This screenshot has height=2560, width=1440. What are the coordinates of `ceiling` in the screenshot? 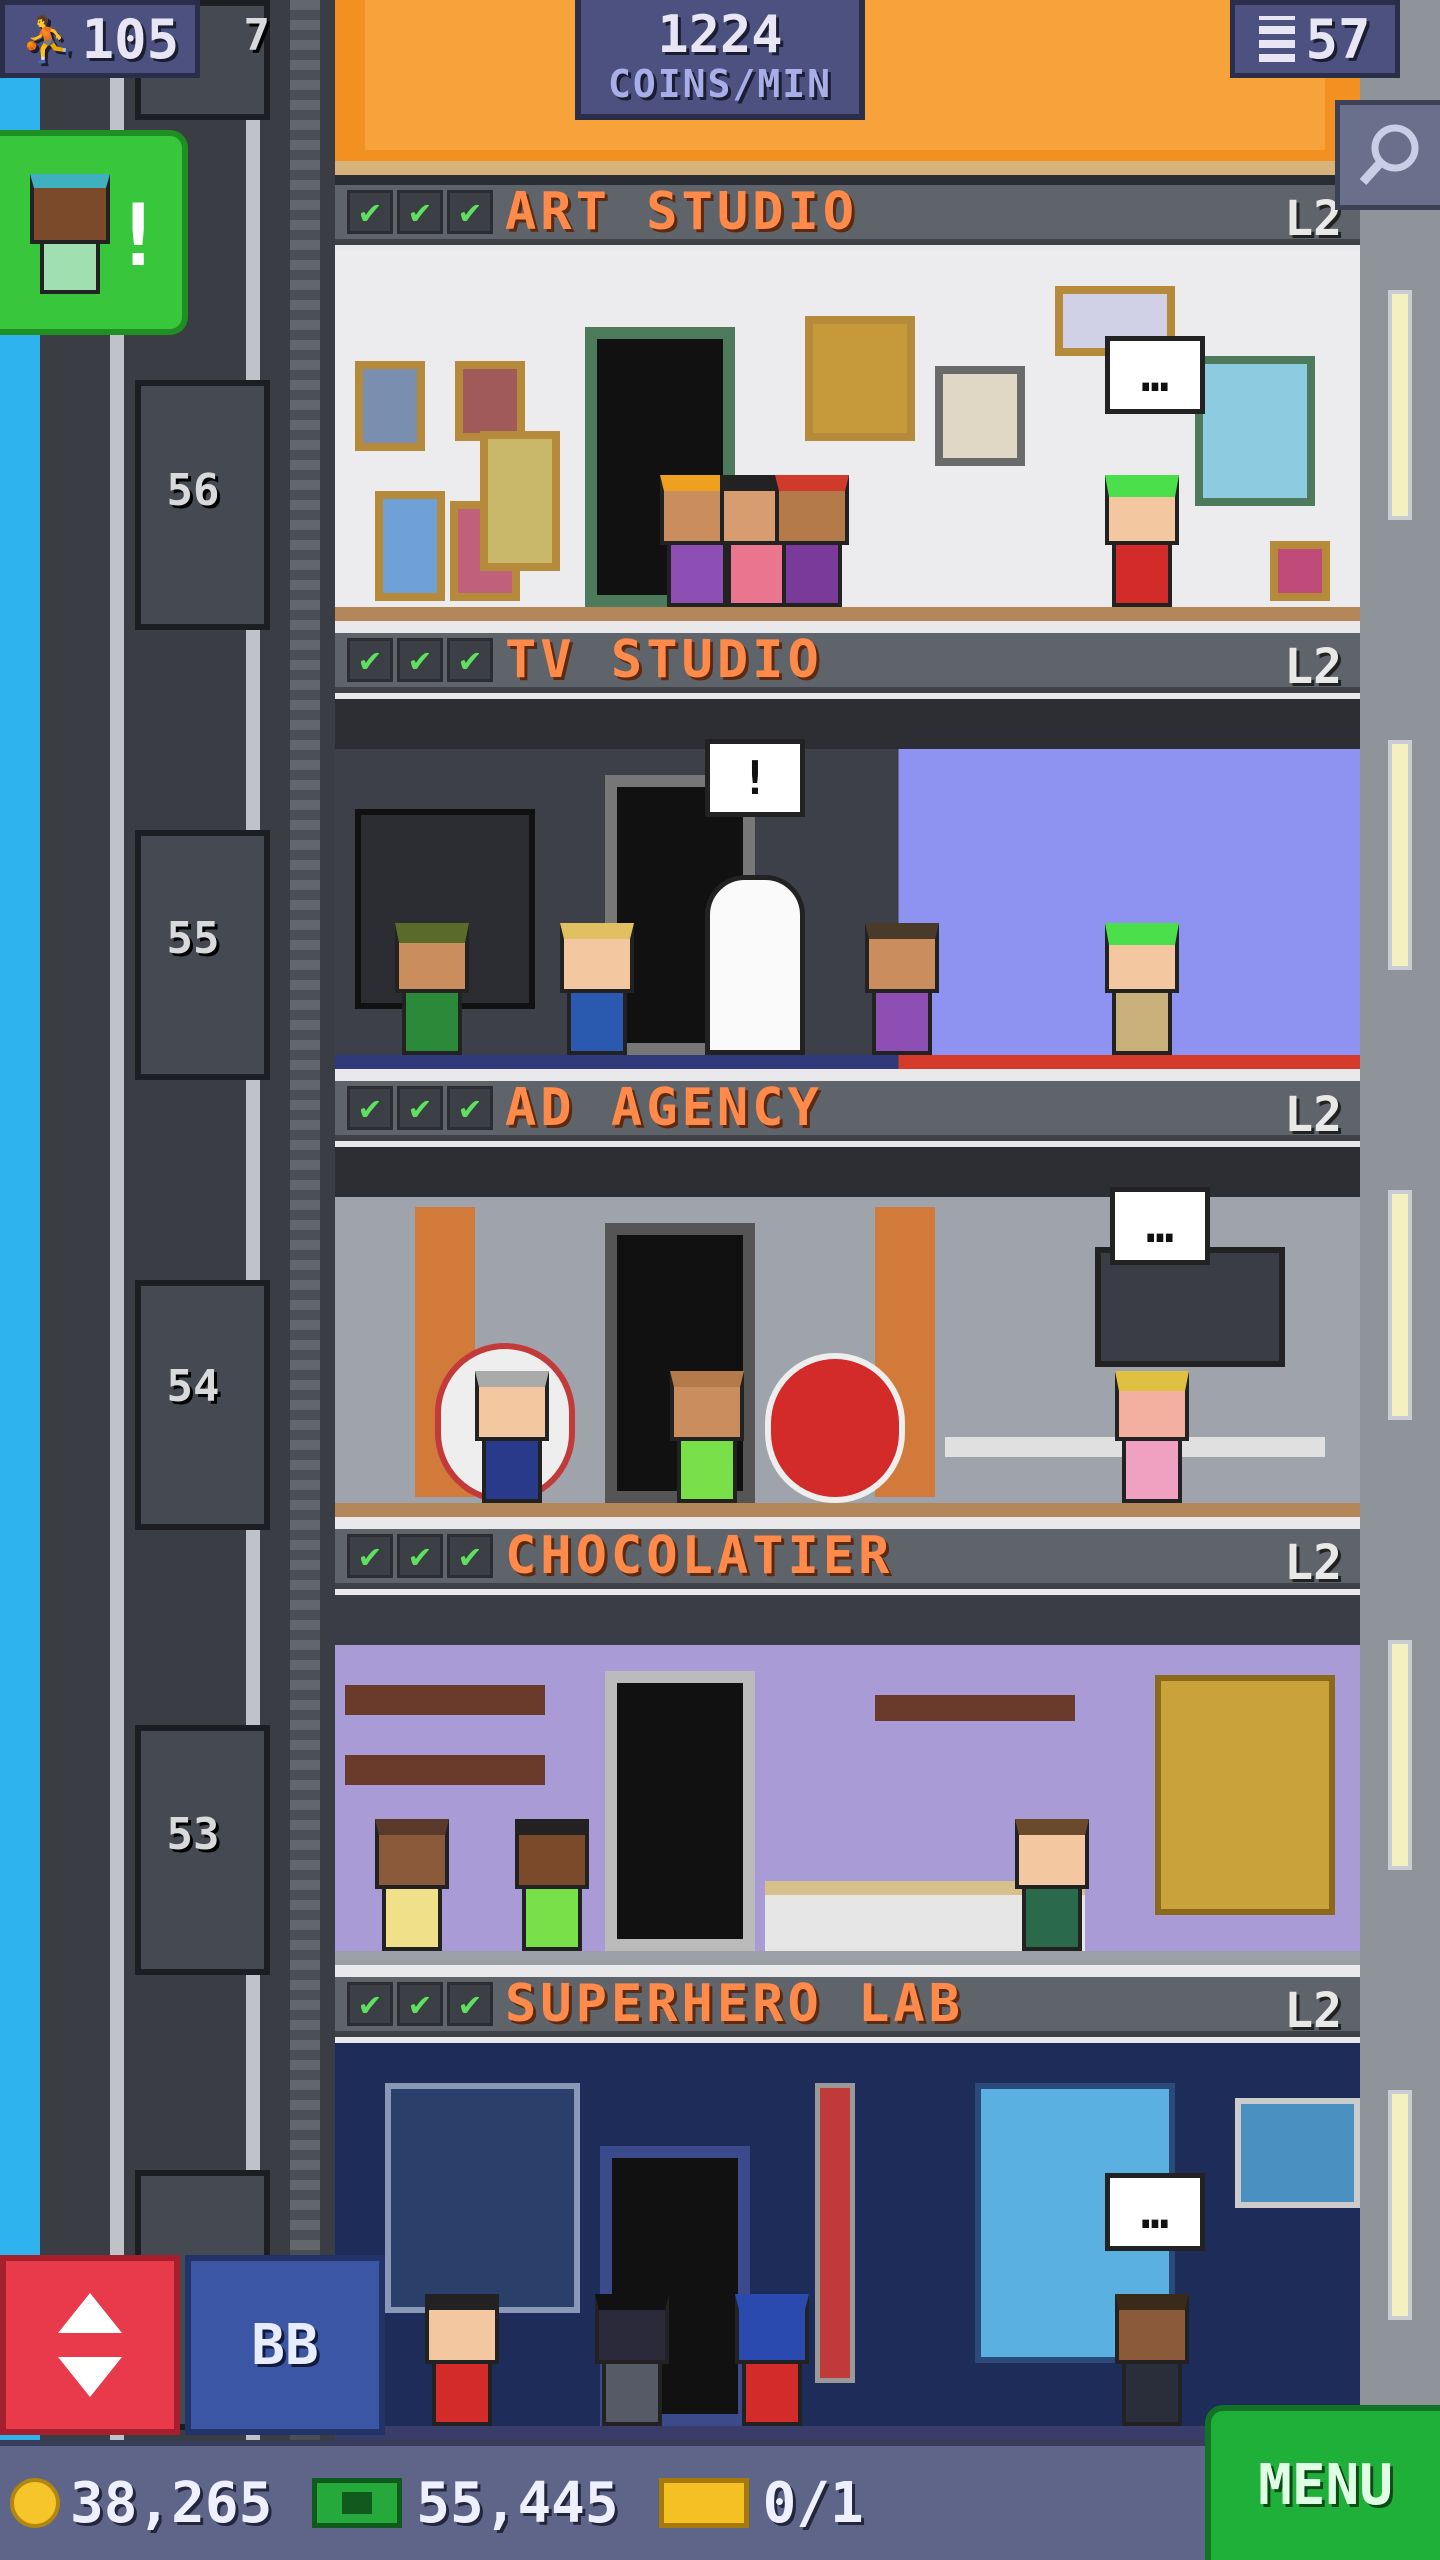 It's located at (847, 1620).